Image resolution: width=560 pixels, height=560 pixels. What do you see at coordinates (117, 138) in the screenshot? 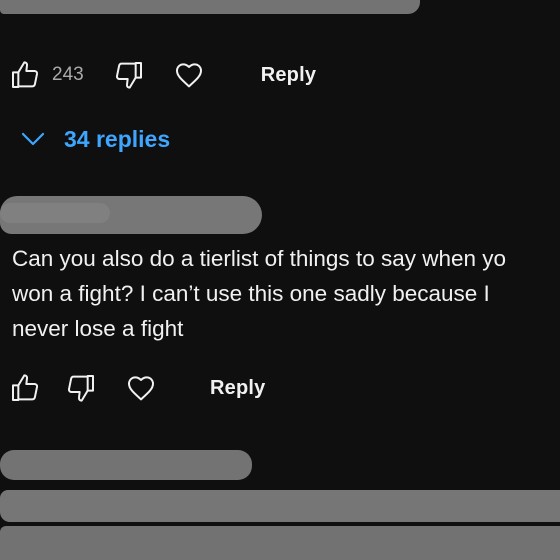
I see `replies-count-label: 34 replies` at bounding box center [117, 138].